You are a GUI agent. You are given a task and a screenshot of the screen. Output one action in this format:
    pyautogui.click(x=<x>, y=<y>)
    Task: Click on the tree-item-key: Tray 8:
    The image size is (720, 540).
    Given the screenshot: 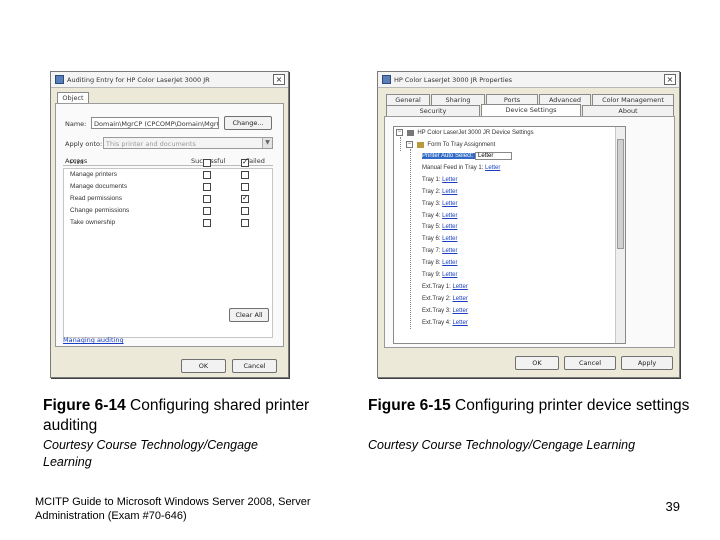 What is the action you would take?
    pyautogui.click(x=431, y=263)
    